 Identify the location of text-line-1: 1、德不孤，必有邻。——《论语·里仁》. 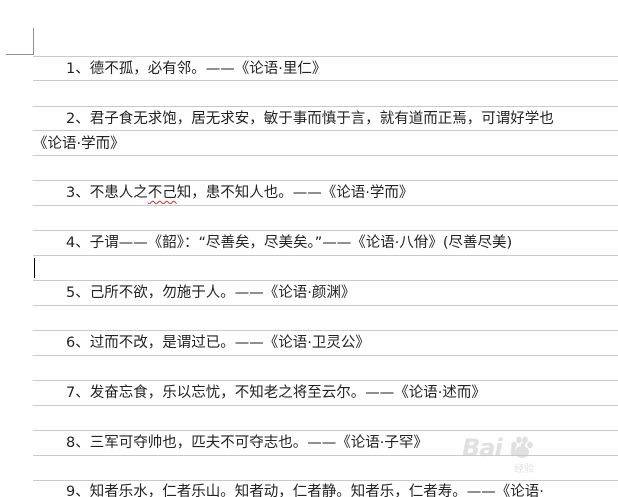
(309, 69).